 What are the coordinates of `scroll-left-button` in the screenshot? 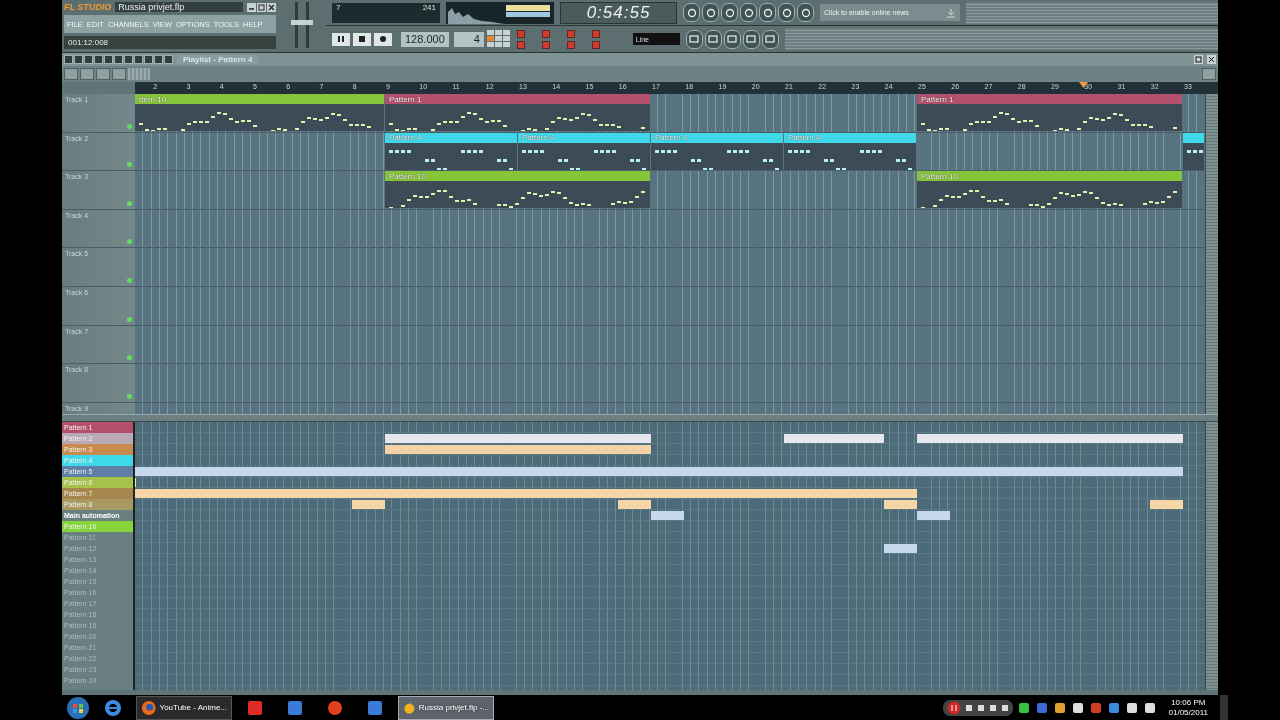 It's located at (119, 74).